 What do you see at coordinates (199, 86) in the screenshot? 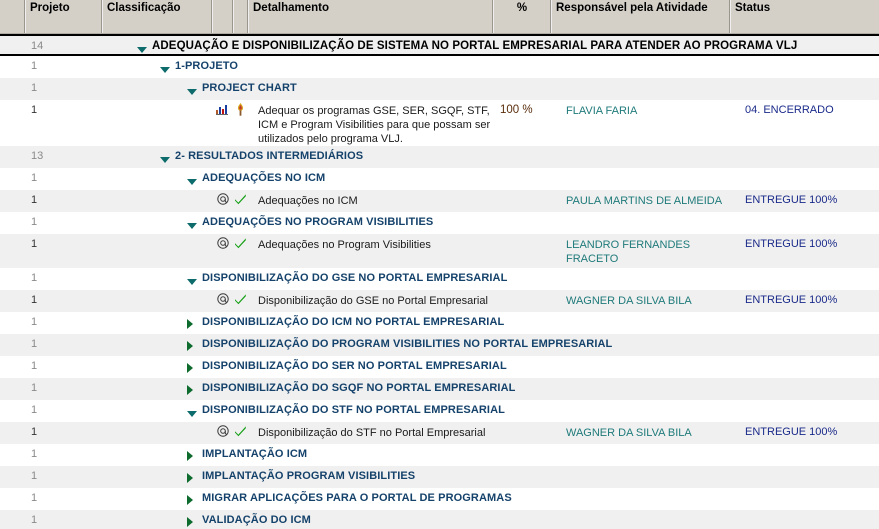
I see `cell-classificacao: PROJECT CHART` at bounding box center [199, 86].